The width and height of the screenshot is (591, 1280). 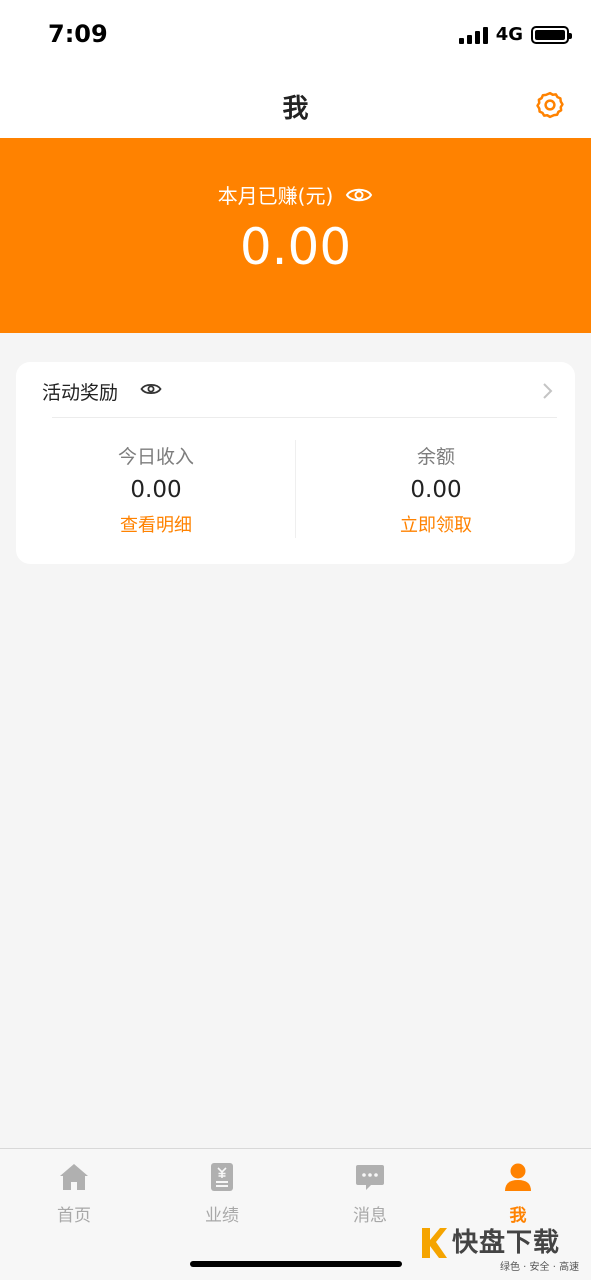 What do you see at coordinates (540, 1267) in the screenshot?
I see `watermark-subtitle: 绿色 · 安全 · 高速` at bounding box center [540, 1267].